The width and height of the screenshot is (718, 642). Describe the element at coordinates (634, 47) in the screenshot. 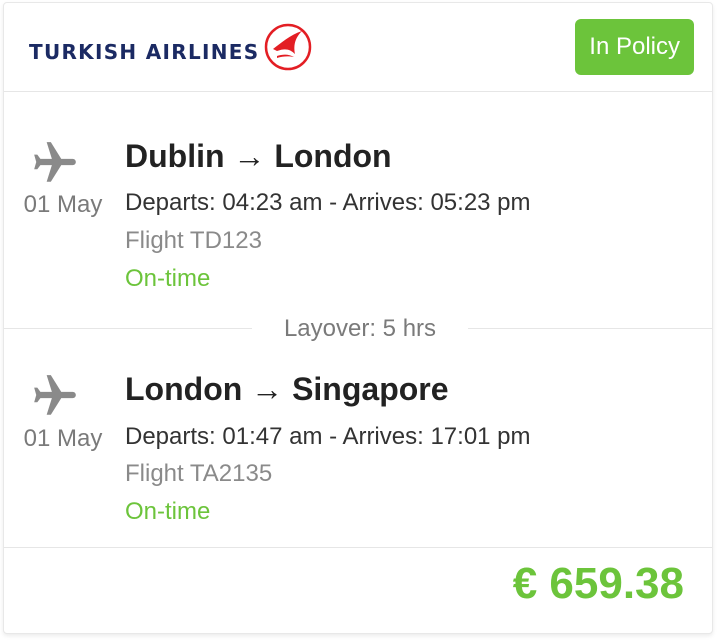

I see `in-policy-badge: In Policy` at that location.